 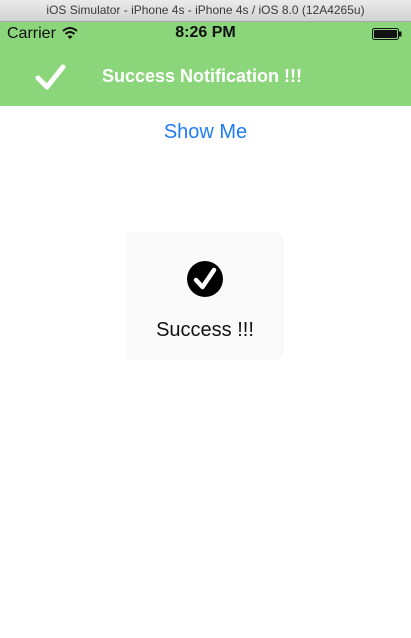 I want to click on notification-title: Success Notification !!!, so click(x=202, y=76).